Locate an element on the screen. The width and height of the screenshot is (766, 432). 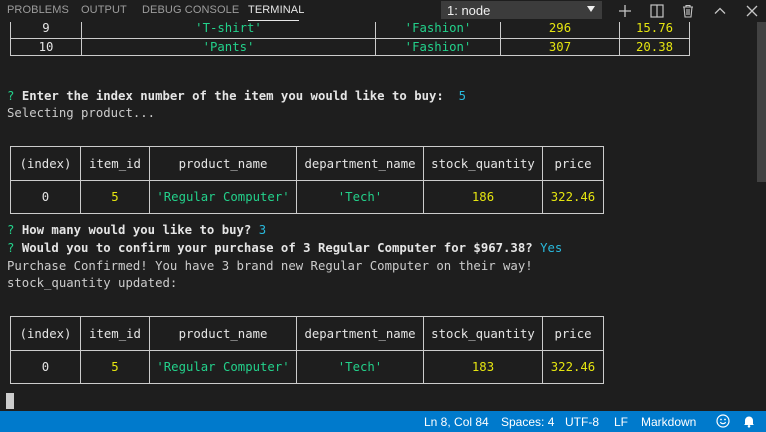
table-cell-stock: 296 is located at coordinates (560, 30).